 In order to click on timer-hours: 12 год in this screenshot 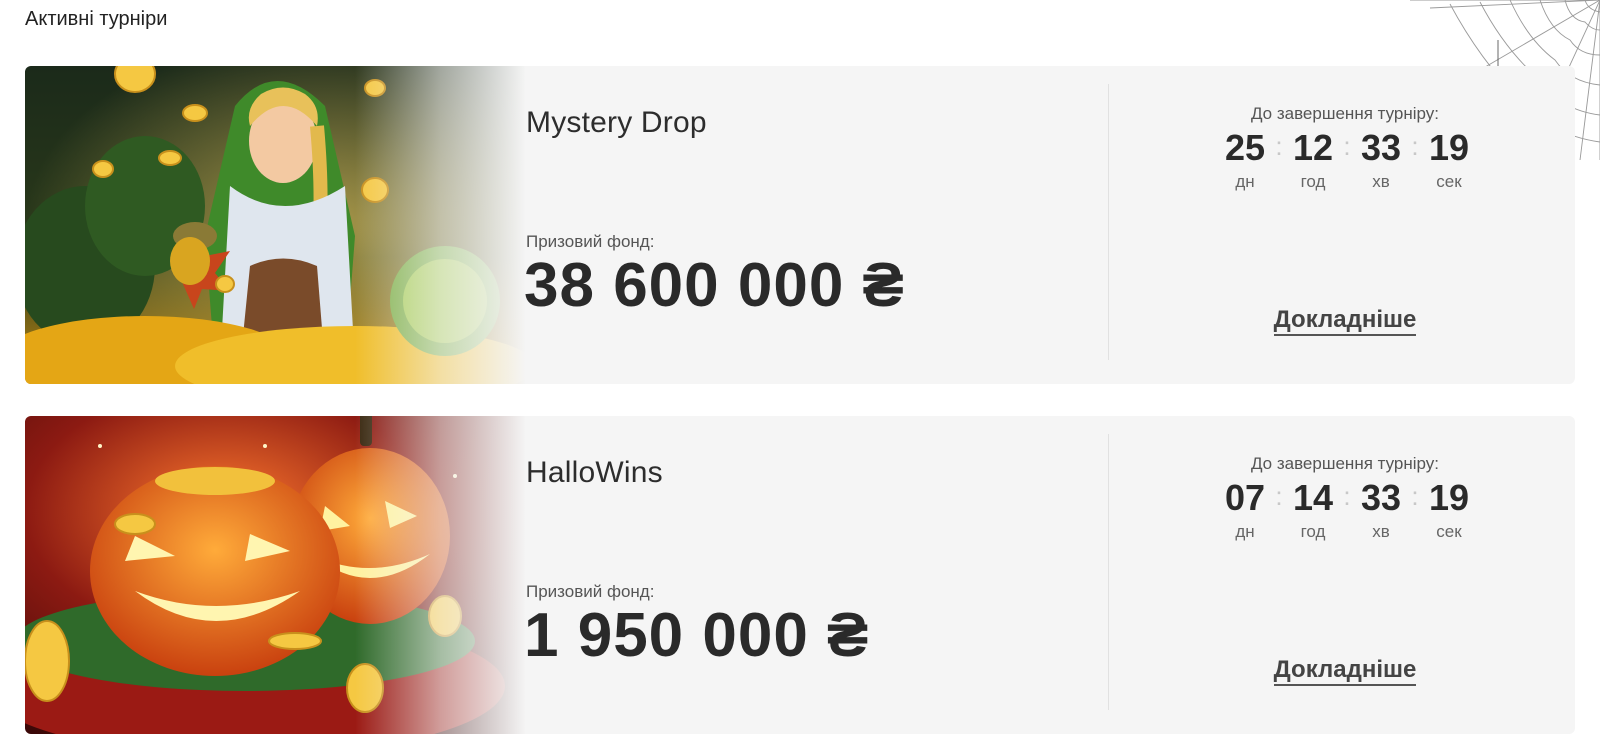, I will do `click(1313, 159)`.